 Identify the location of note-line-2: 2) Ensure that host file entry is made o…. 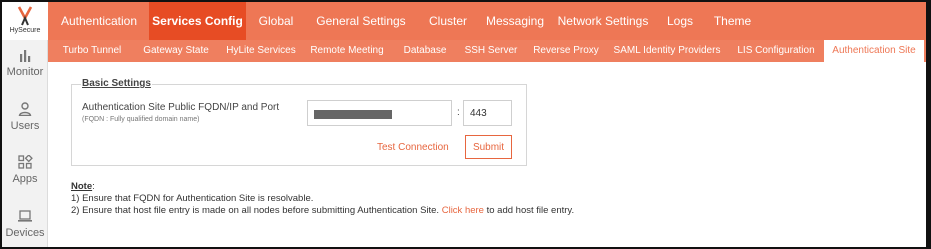
(322, 211).